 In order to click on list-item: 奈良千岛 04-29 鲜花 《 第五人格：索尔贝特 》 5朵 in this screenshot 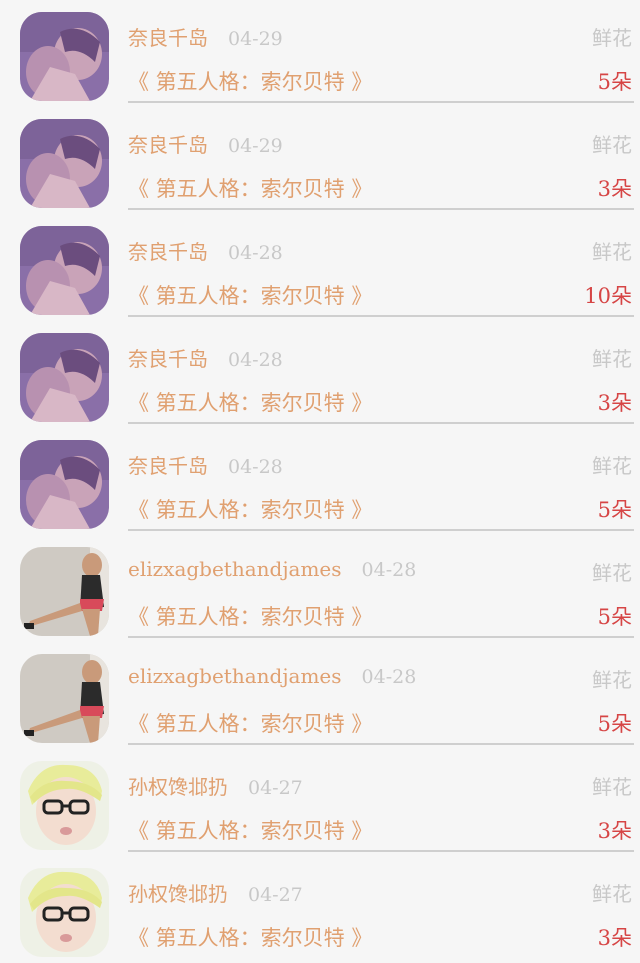, I will do `click(320, 53)`.